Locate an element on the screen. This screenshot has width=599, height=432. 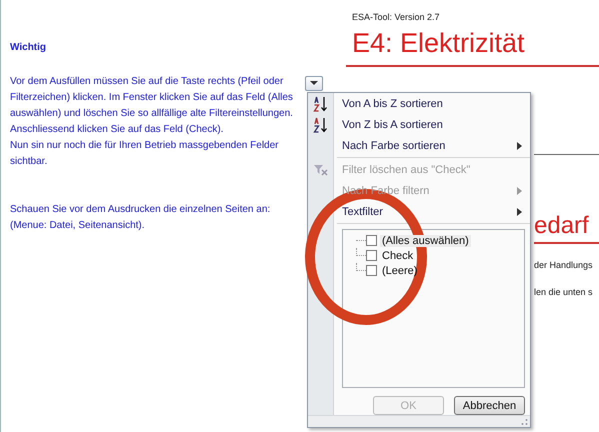
menu-item: Nach Farbe sortieren is located at coordinates (419, 145).